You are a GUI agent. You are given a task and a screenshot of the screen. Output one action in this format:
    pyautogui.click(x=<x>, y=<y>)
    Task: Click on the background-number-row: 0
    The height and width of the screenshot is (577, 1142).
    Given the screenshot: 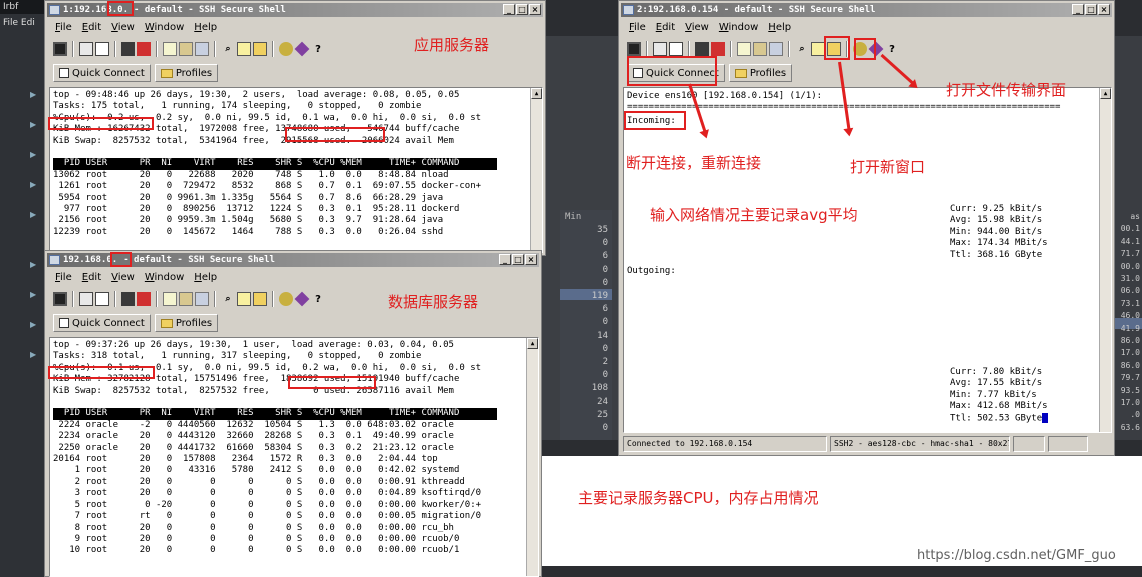 What is the action you would take?
    pyautogui.click(x=586, y=323)
    